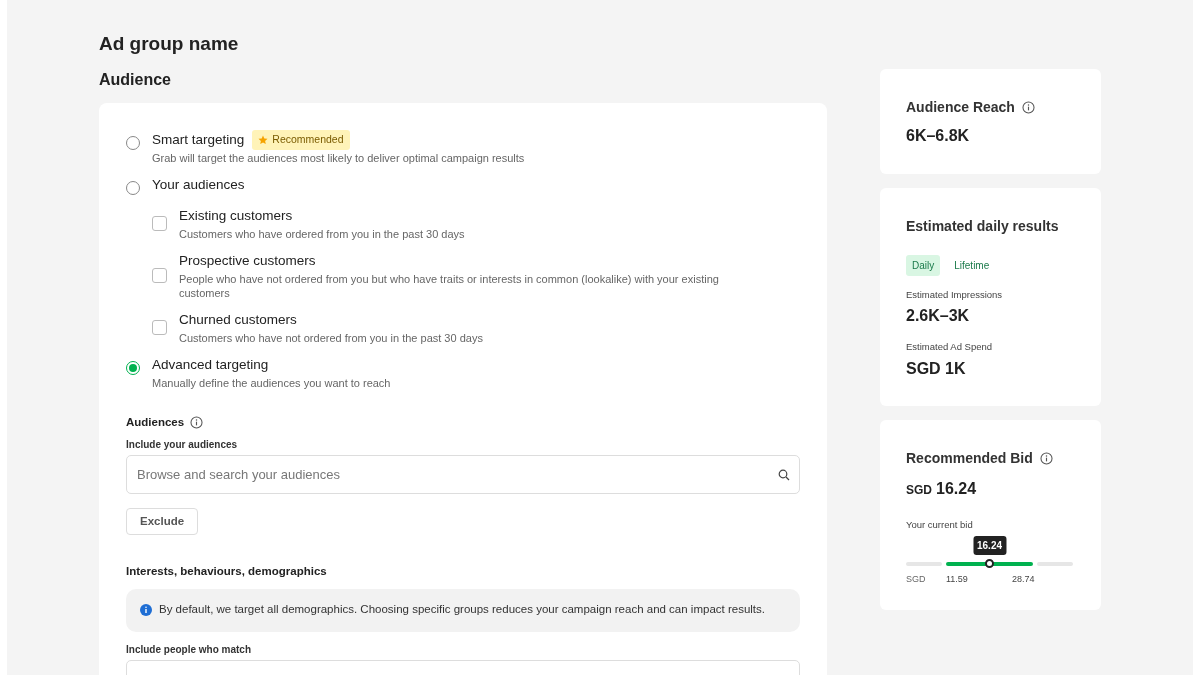 This screenshot has width=1200, height=675. I want to click on metric-value: SGD 1K, so click(936, 368).